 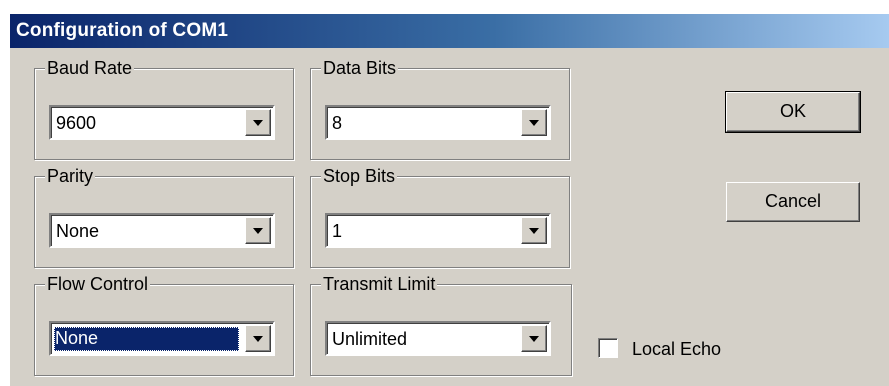 What do you see at coordinates (76, 123) in the screenshot?
I see `baud-rate-value: 9600` at bounding box center [76, 123].